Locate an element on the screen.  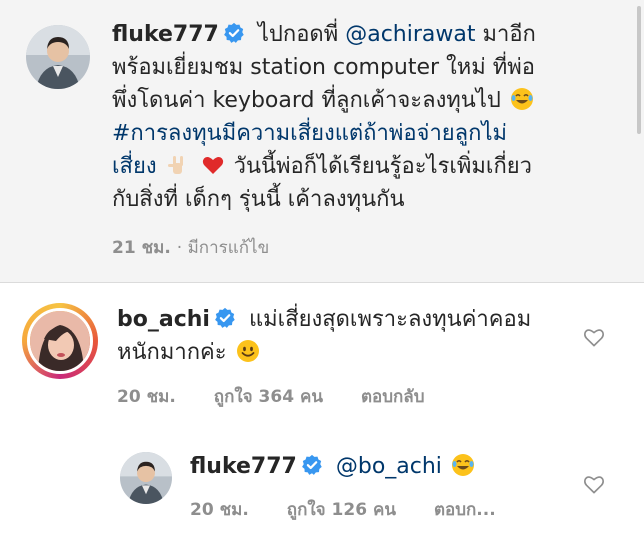
caption-lead: ไปกอดพี่ is located at coordinates (298, 34).